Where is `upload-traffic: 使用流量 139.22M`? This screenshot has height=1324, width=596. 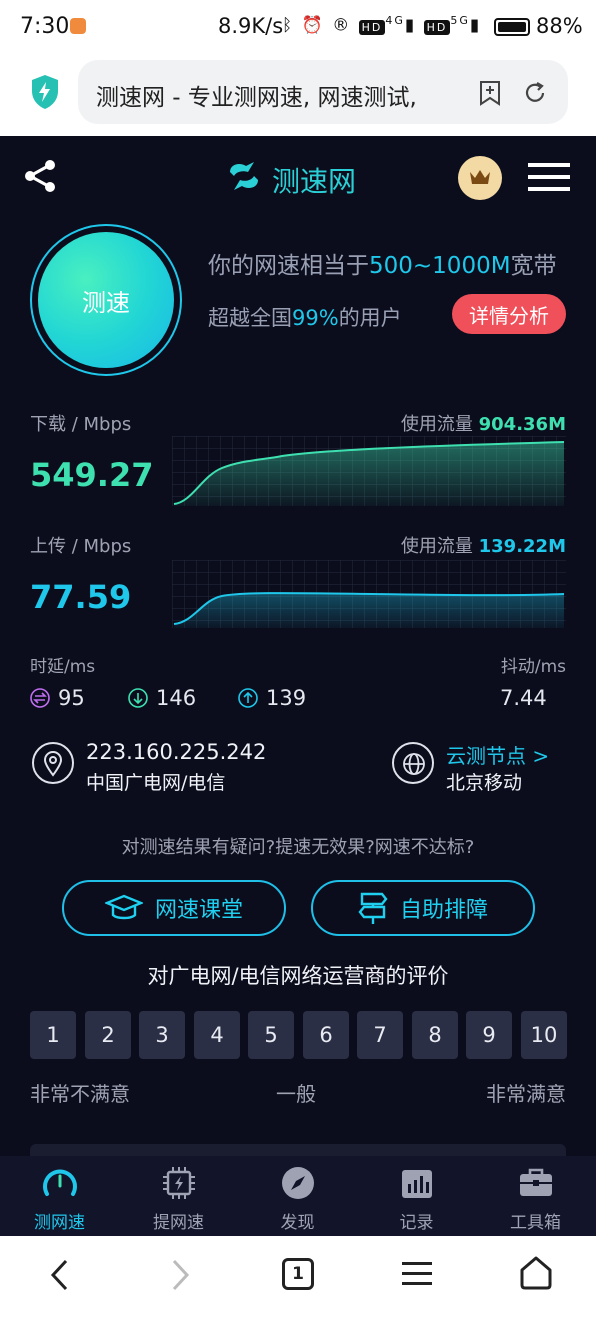
upload-traffic: 使用流量 139.22M is located at coordinates (483, 545).